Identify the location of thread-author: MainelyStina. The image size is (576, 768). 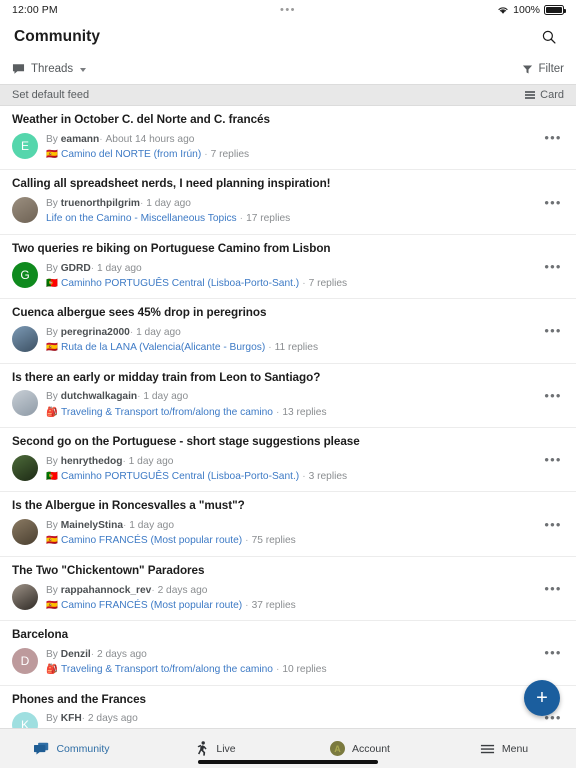
(92, 525).